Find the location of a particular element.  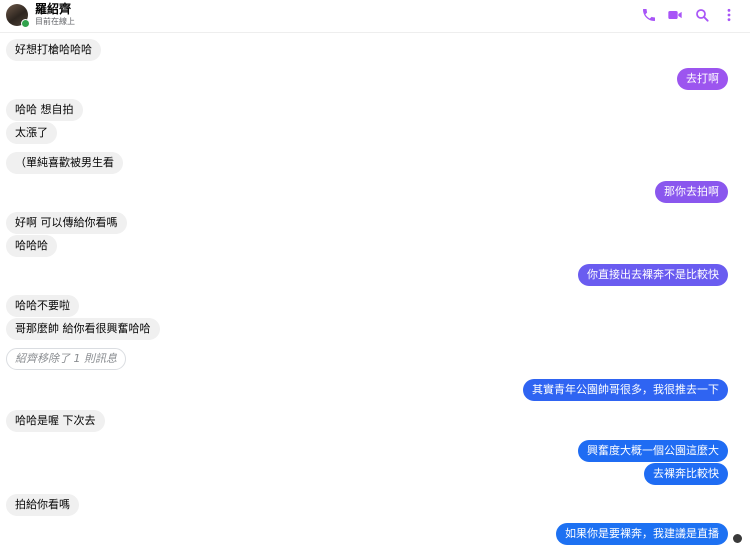

contact-status: 目前在線上 is located at coordinates (55, 21).